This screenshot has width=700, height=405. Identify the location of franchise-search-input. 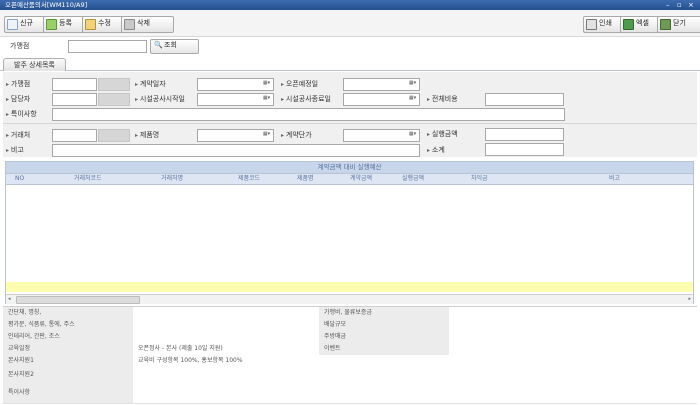
(107, 46).